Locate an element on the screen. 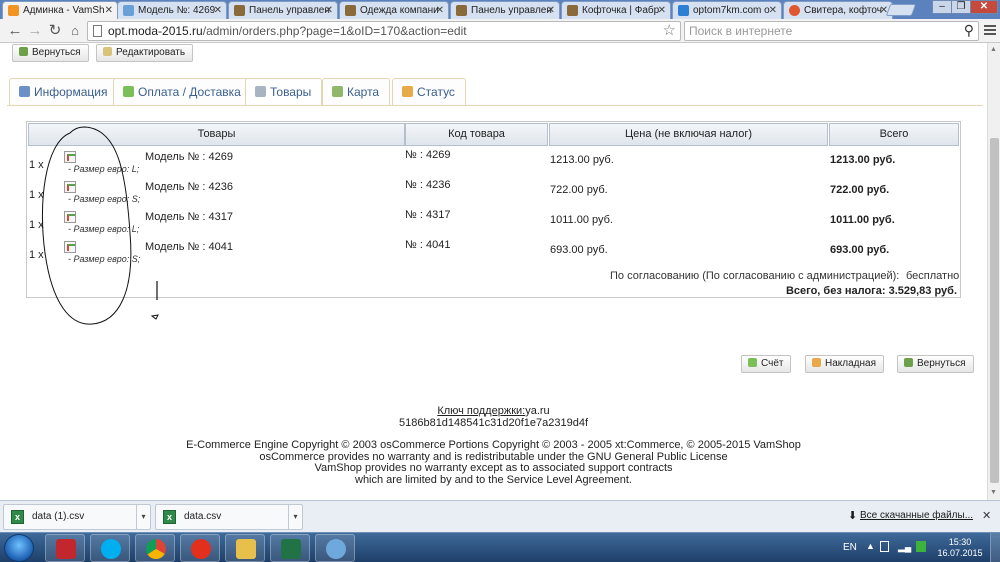  tab-title: Одежда компани is located at coordinates (399, 10).